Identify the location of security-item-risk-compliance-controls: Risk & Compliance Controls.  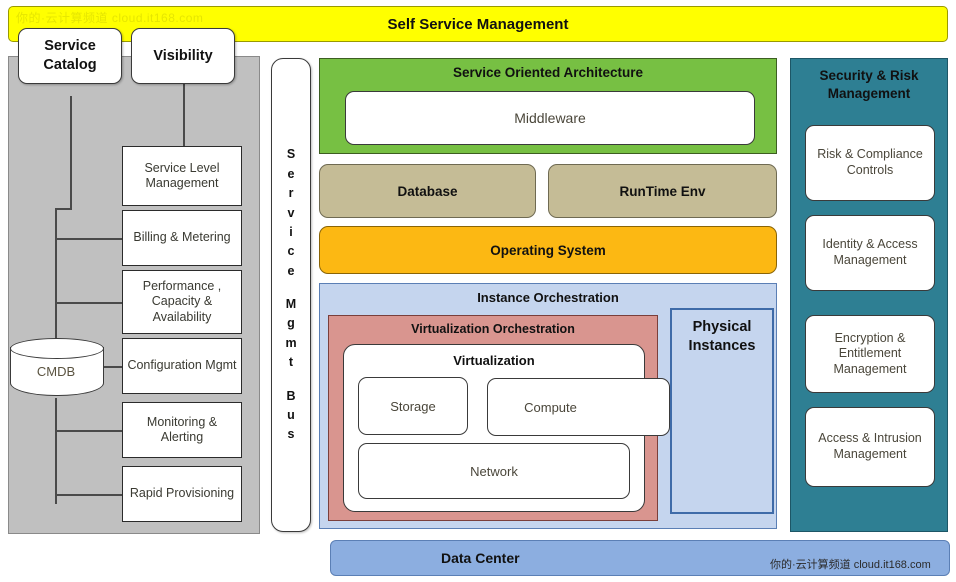
(870, 163).